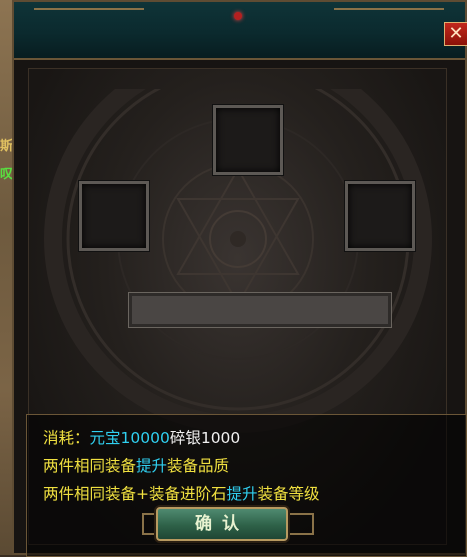 Image resolution: width=467 pixels, height=557 pixels. What do you see at coordinates (222, 524) in the screenshot?
I see `confirm-button: 确认` at bounding box center [222, 524].